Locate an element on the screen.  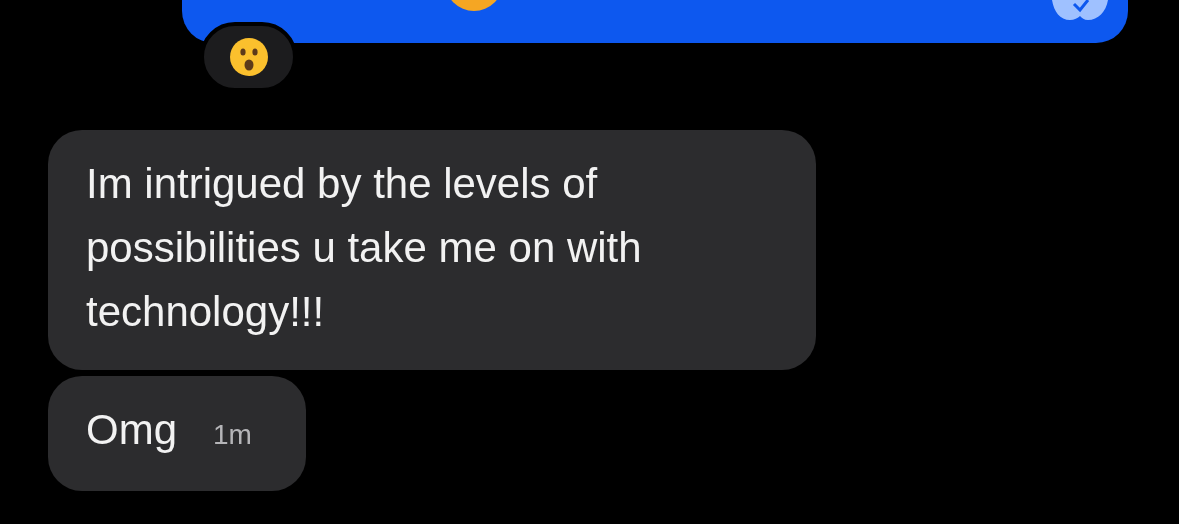
message-time: 1m is located at coordinates (232, 435).